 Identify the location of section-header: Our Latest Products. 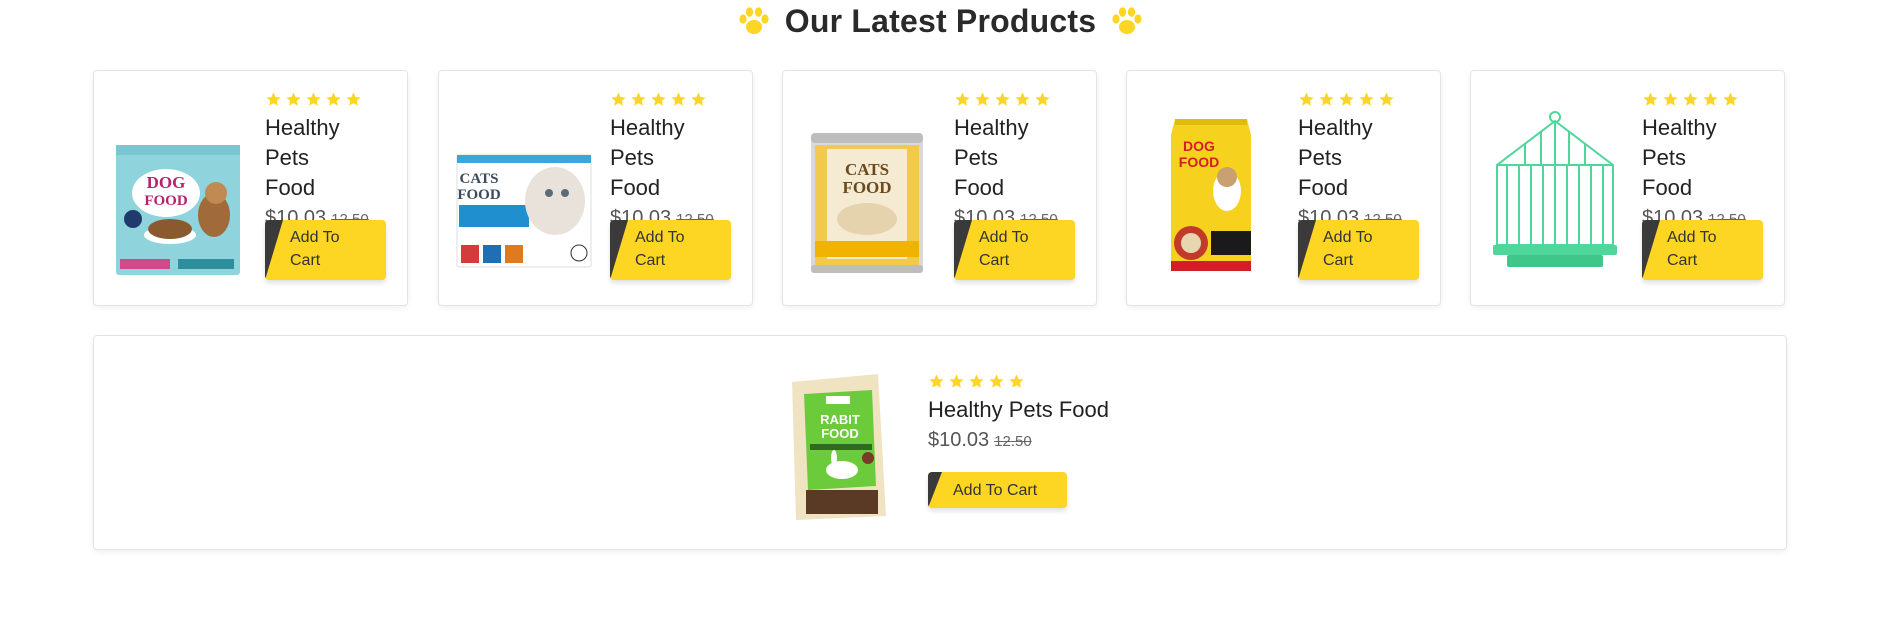
(940, 21).